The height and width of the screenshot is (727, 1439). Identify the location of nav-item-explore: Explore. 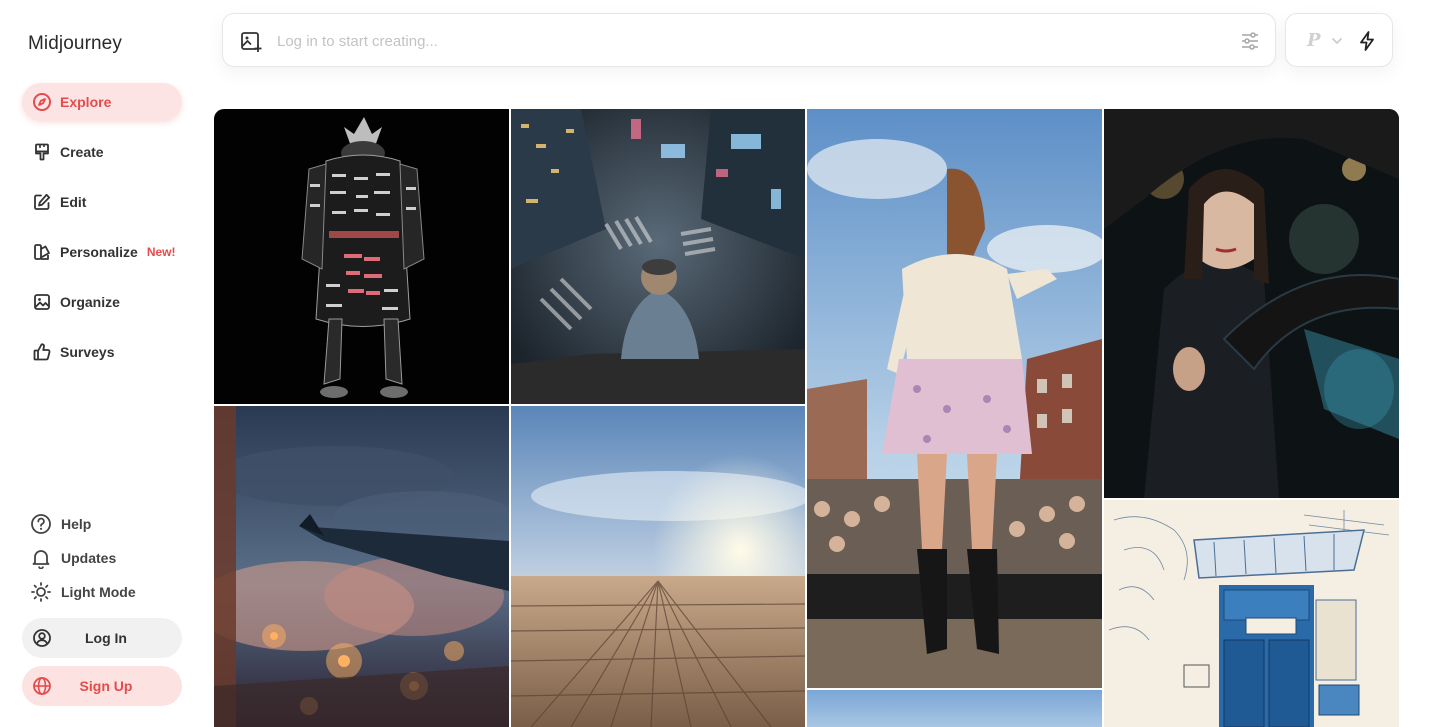
(102, 102).